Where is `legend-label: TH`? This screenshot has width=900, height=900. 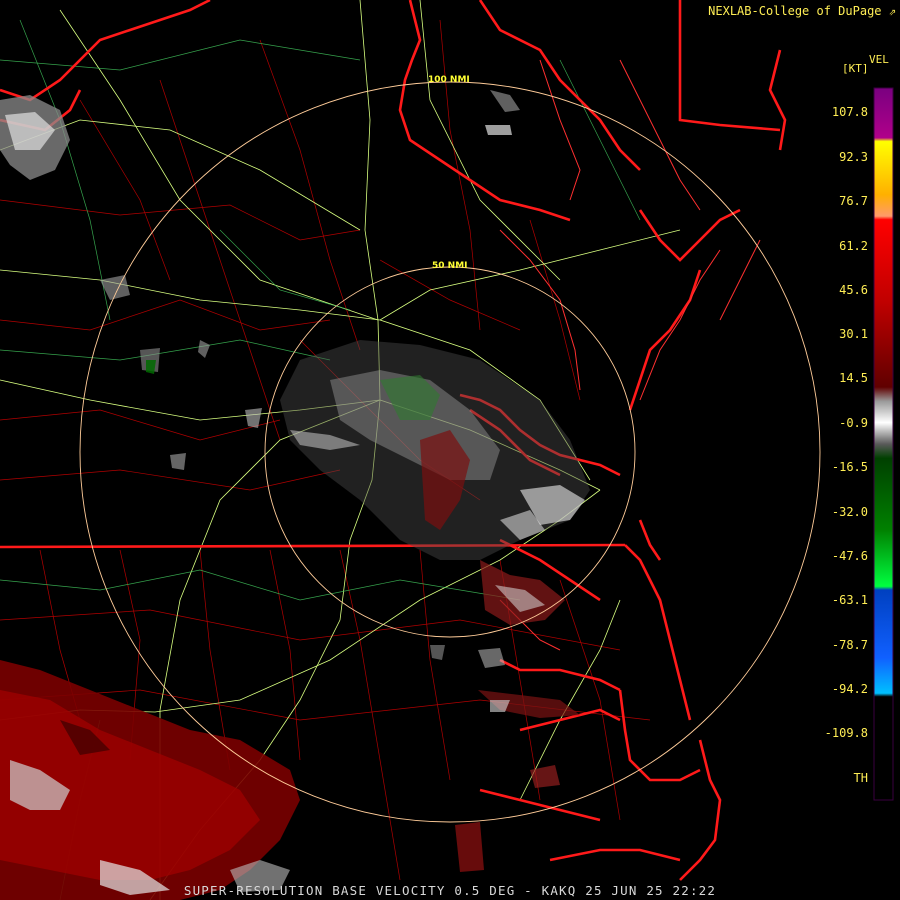 legend-label: TH is located at coordinates (860, 778).